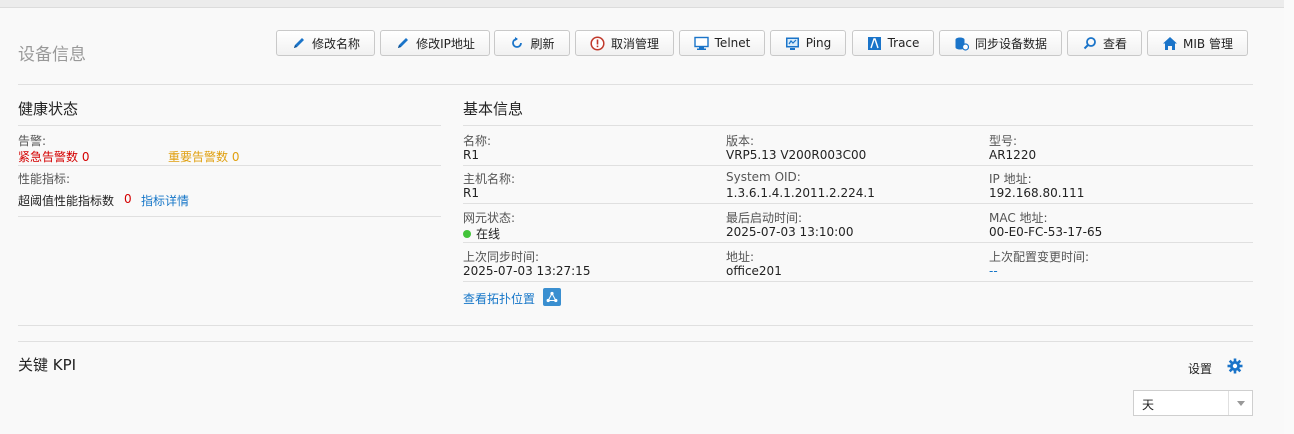  I want to click on sync-data-button: 同步设备数据, so click(1000, 43).